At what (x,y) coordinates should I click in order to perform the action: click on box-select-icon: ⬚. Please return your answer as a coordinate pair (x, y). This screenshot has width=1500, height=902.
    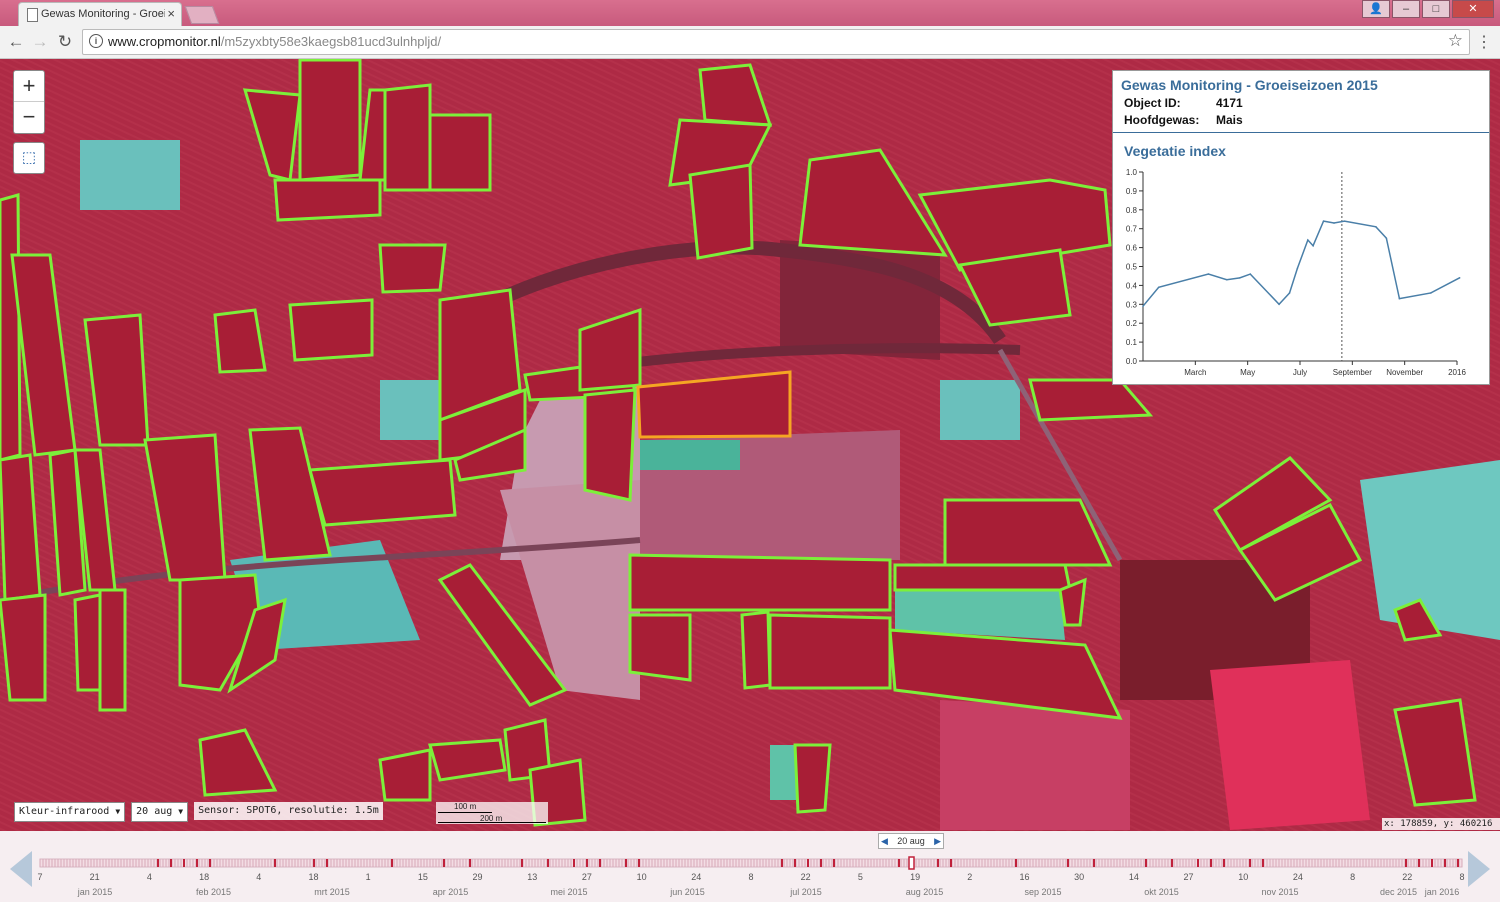
    Looking at the image, I should click on (29, 158).